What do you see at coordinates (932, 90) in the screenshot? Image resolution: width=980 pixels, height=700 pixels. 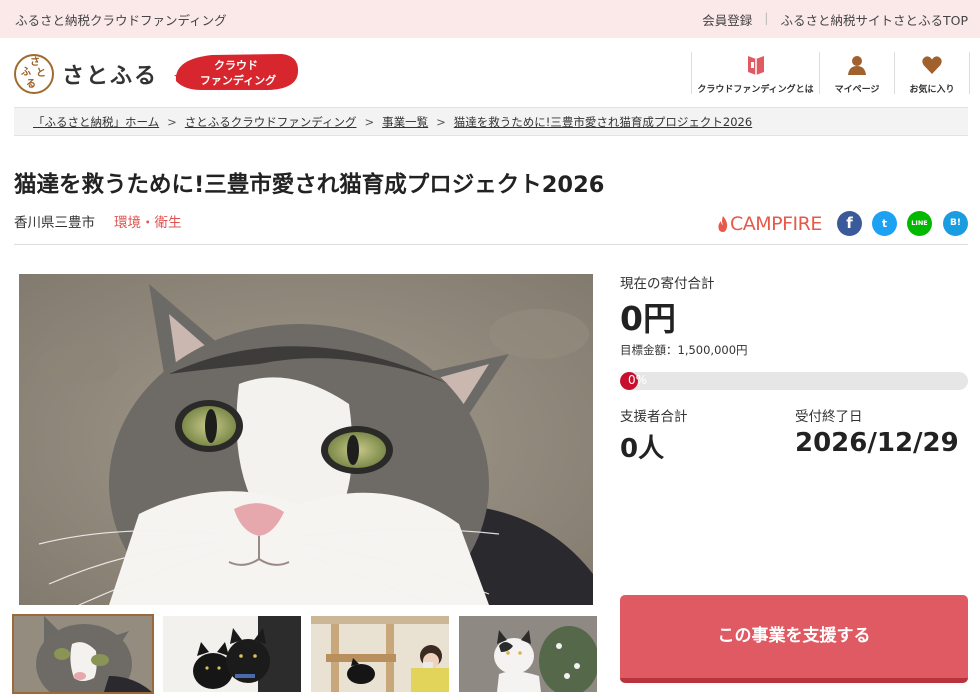 I see `favorites-label: お気に入り` at bounding box center [932, 90].